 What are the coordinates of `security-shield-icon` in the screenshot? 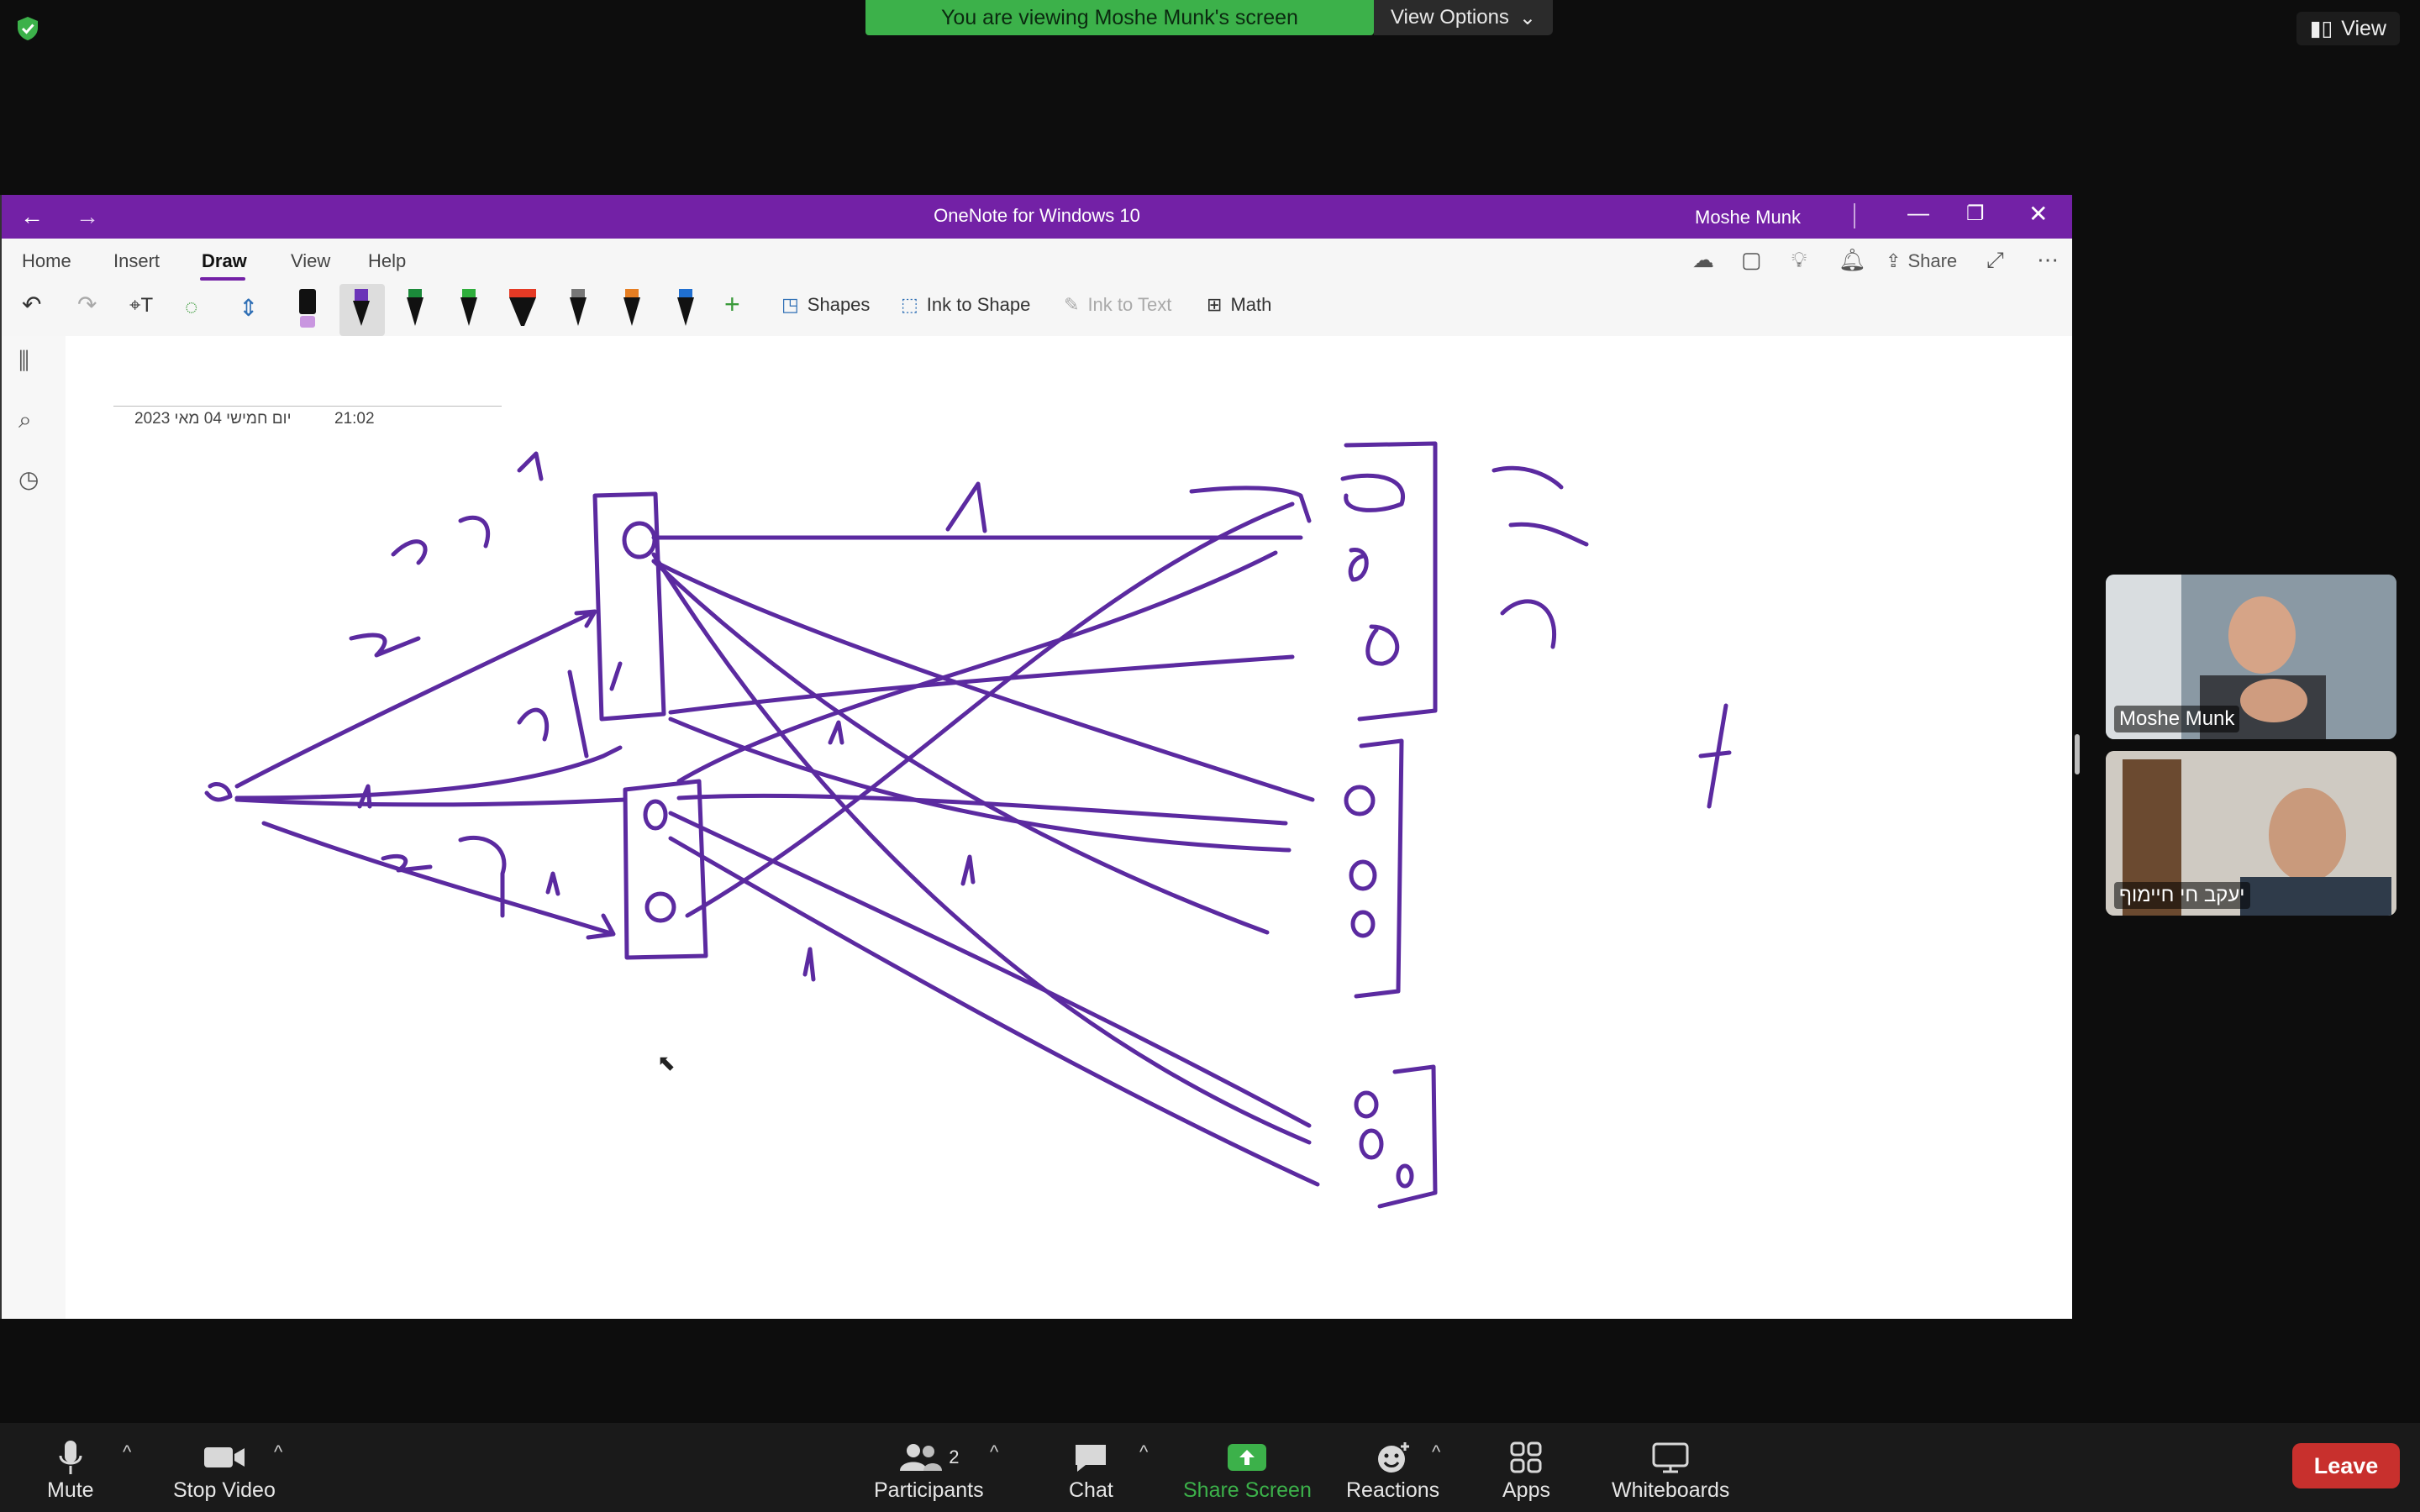 It's located at (27, 28).